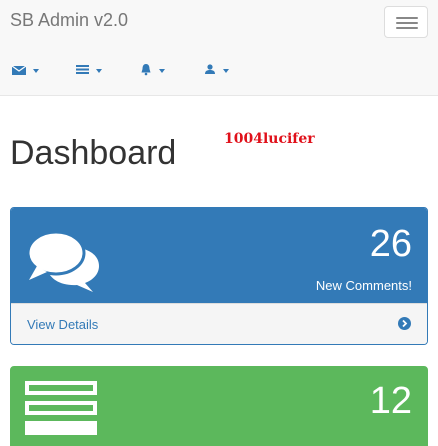 The height and width of the screenshot is (446, 438). I want to click on user-icon, so click(210, 69).